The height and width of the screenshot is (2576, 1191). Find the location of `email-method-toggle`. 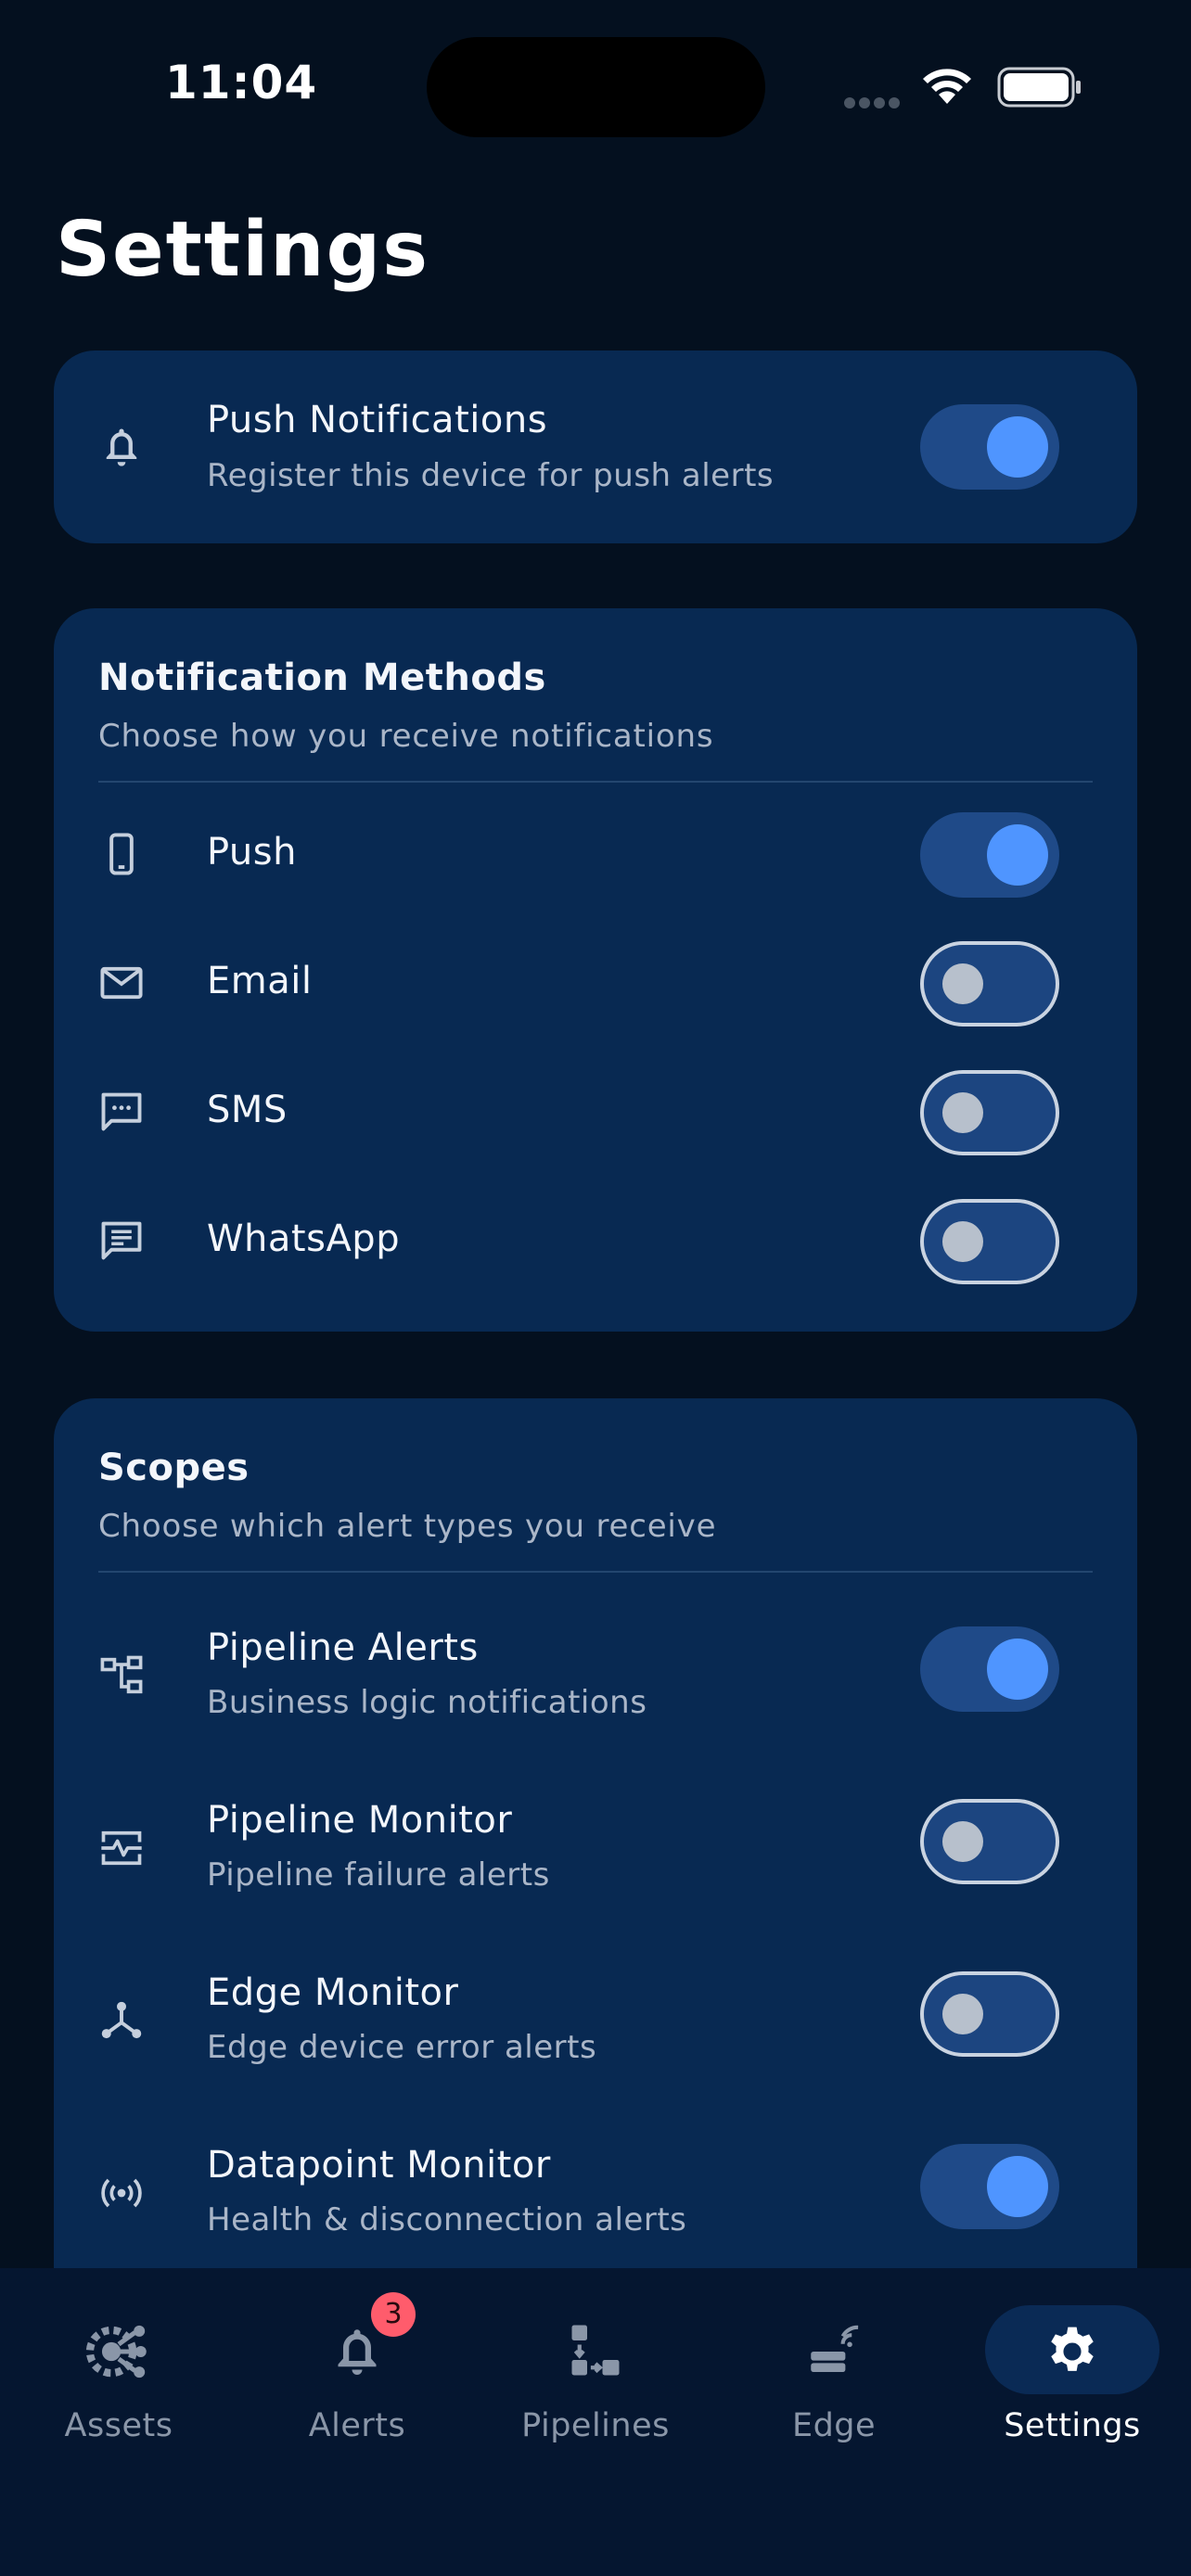

email-method-toggle is located at coordinates (989, 984).